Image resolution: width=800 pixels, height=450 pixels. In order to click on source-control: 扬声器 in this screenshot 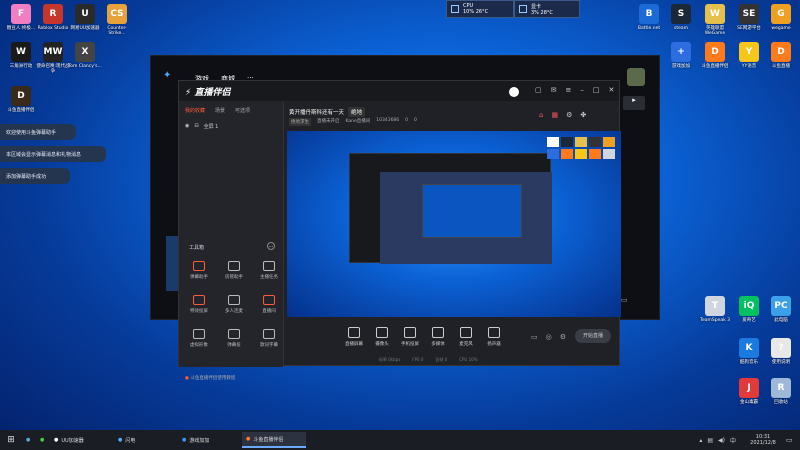, I will do `click(494, 337)`.